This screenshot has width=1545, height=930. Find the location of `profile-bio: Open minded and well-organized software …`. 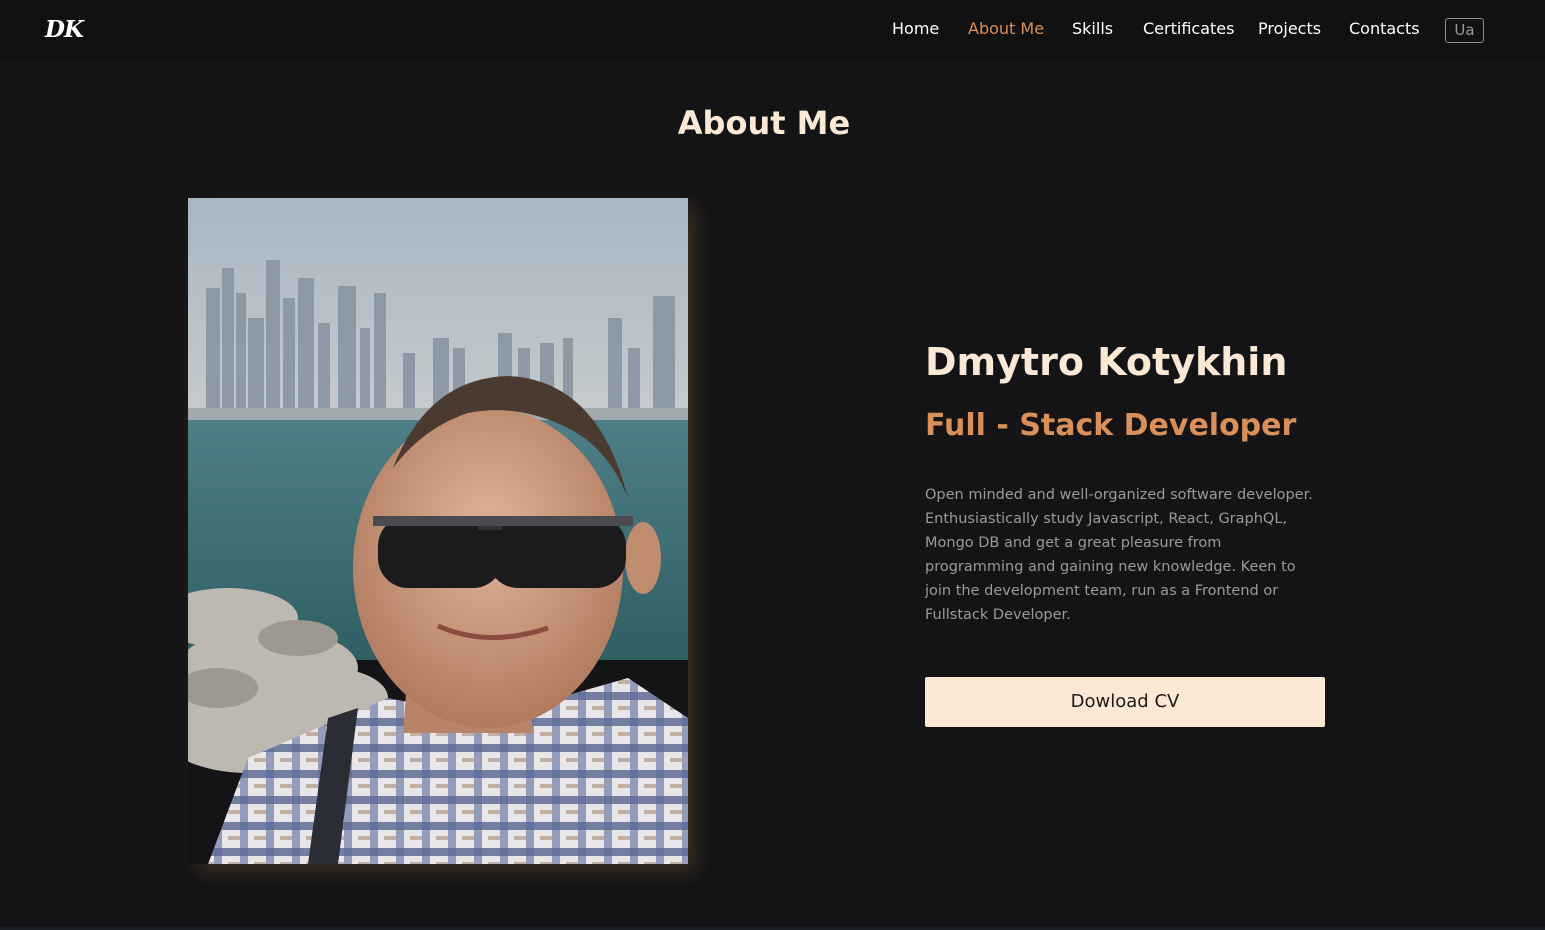

profile-bio: Open minded and well-organized software … is located at coordinates (1126, 555).